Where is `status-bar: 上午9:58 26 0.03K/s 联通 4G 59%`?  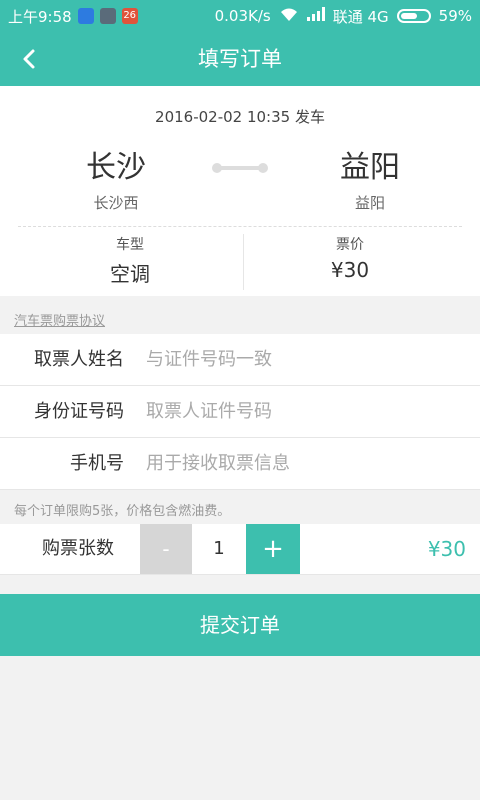
status-bar: 上午9:58 26 0.03K/s 联通 4G 59% is located at coordinates (240, 16).